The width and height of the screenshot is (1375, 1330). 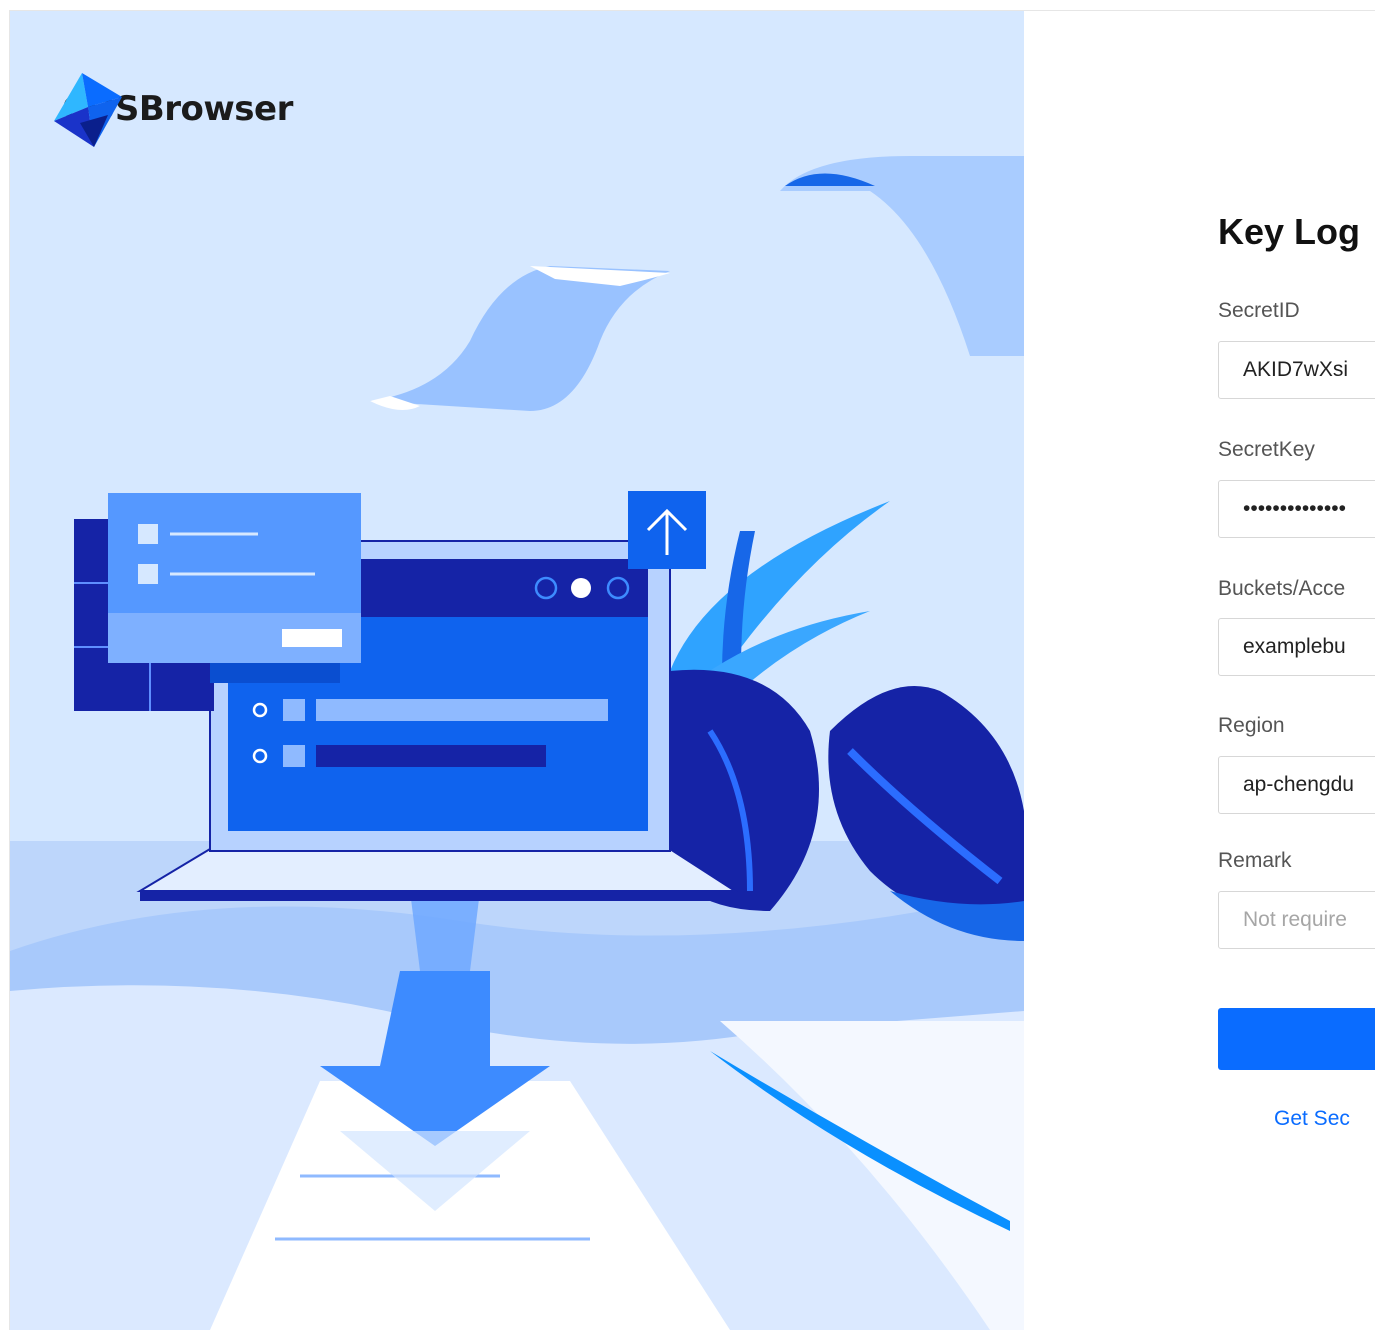 I want to click on remark-label: Remark, so click(x=1255, y=860).